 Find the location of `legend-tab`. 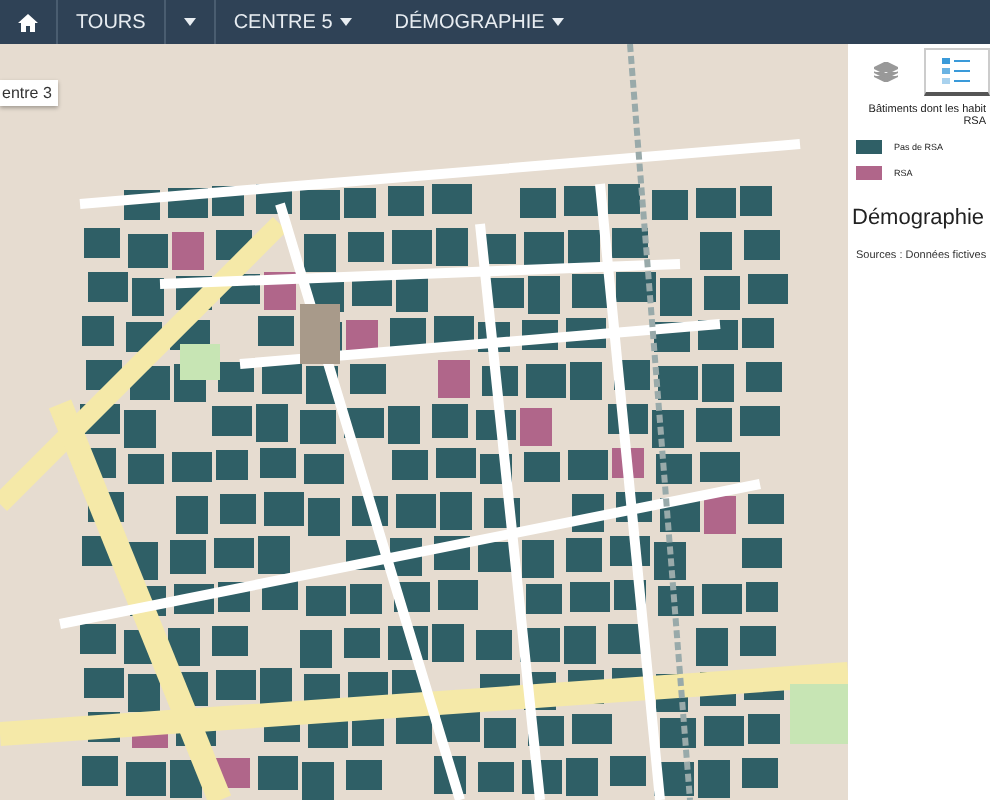

legend-tab is located at coordinates (956, 72).